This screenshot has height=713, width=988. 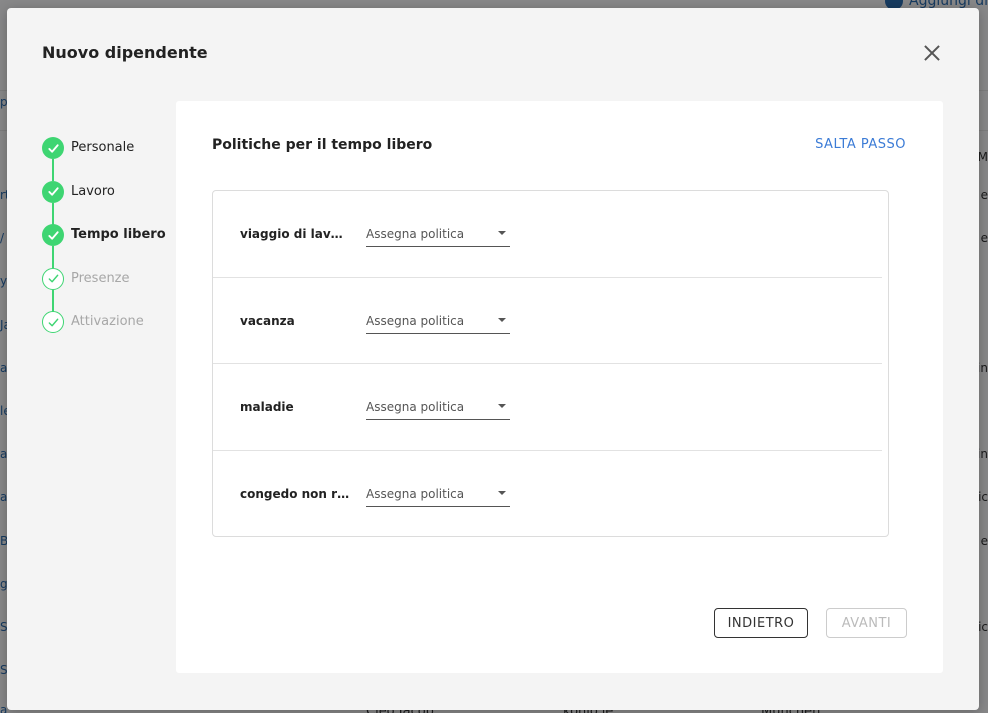 I want to click on step-lavoro: Lavoro, so click(x=104, y=202).